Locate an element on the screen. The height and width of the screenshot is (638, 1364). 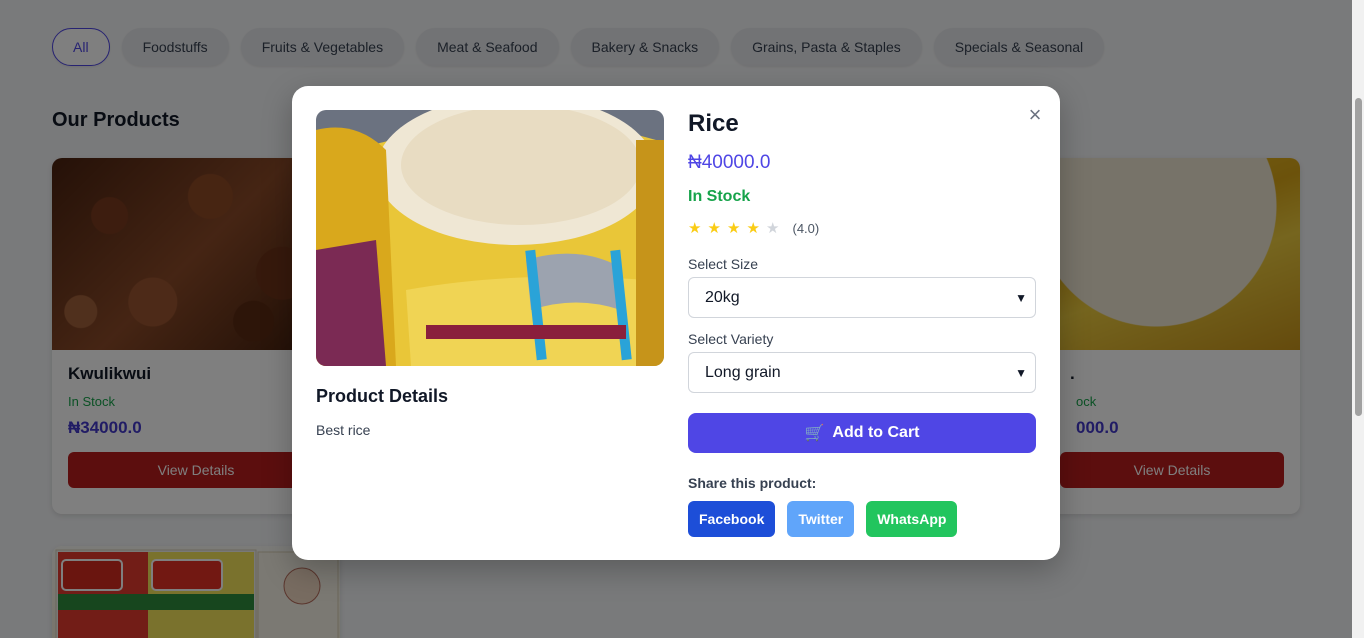
size-selected-value: 20kg is located at coordinates (722, 297).